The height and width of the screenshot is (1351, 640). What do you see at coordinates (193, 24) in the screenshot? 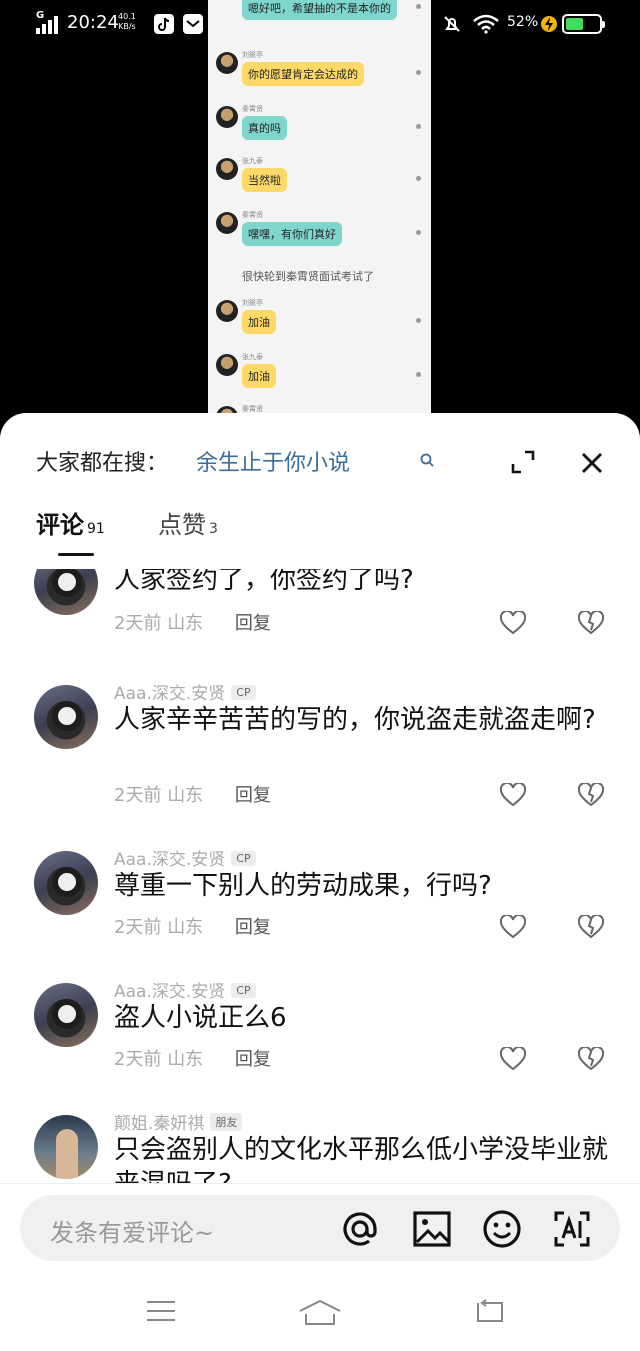
I see `message-app-icon` at bounding box center [193, 24].